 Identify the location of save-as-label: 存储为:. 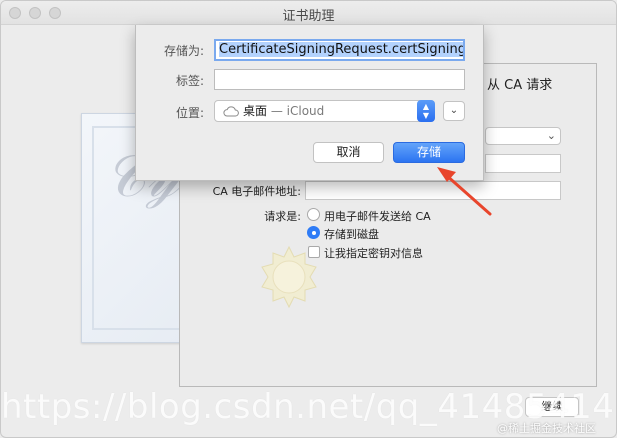
(183, 51).